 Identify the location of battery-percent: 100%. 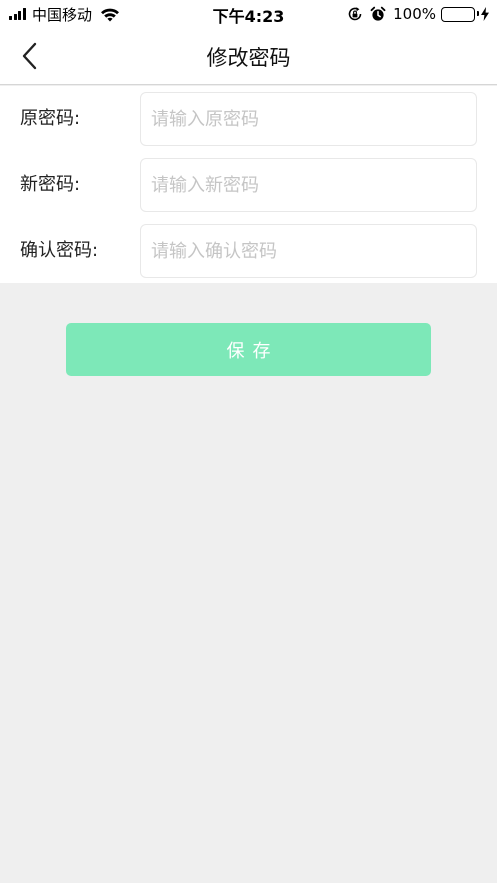
(414, 14).